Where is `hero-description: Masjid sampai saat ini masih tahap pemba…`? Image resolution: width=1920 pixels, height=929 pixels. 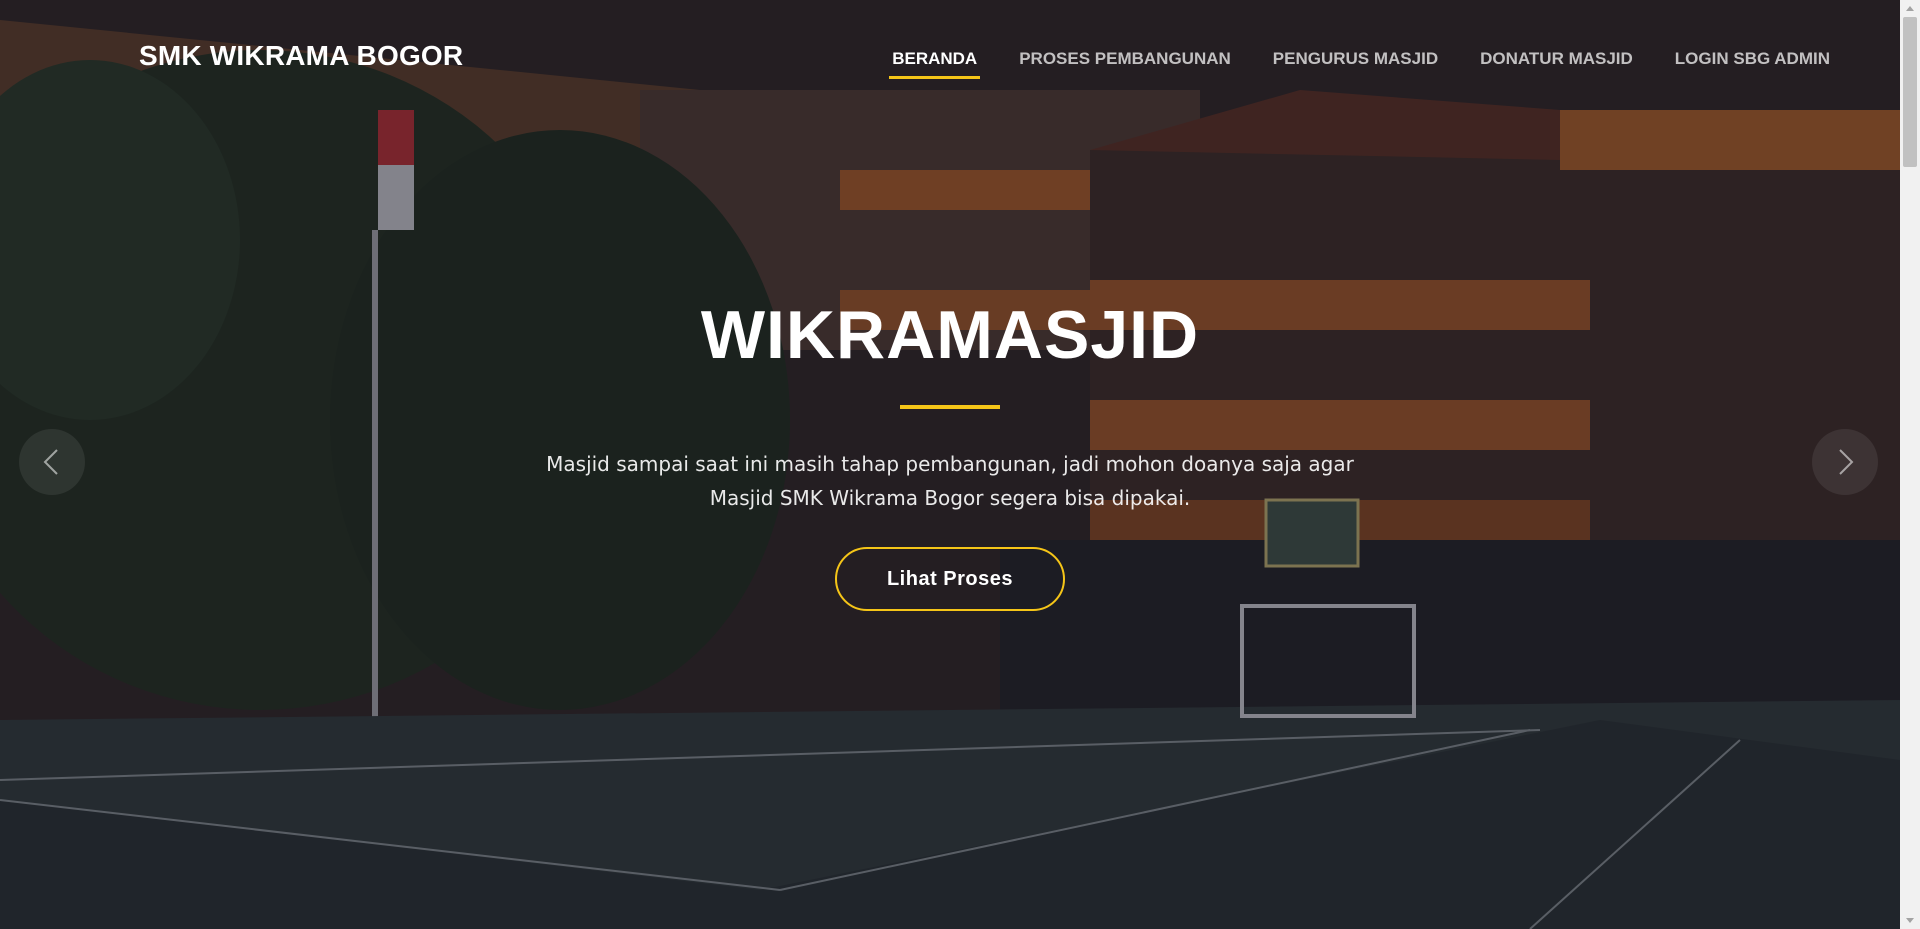 hero-description: Masjid sampai saat ini masih tahap pemba… is located at coordinates (950, 481).